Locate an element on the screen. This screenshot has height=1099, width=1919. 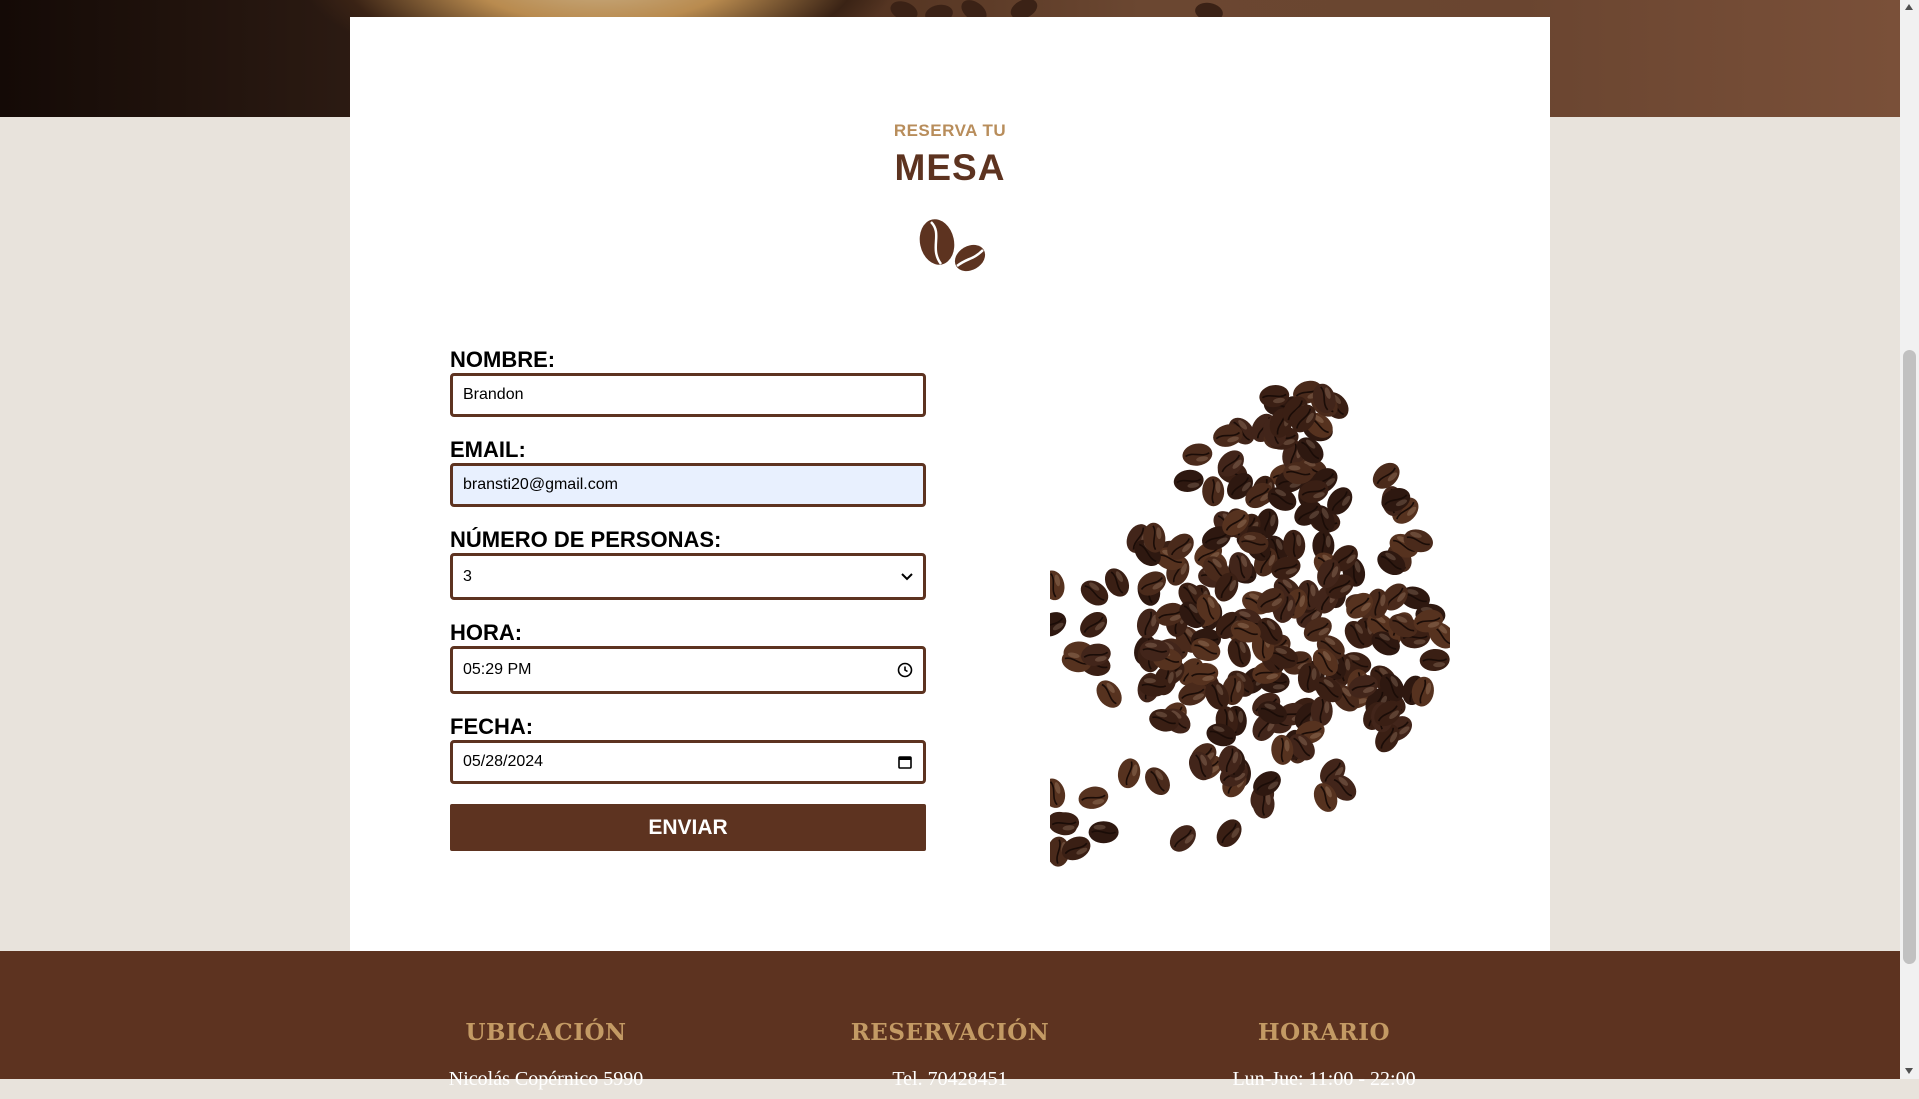
footer-hours-text: Lun-Jue: 11:00 - 22:00 is located at coordinates (1324, 1079).